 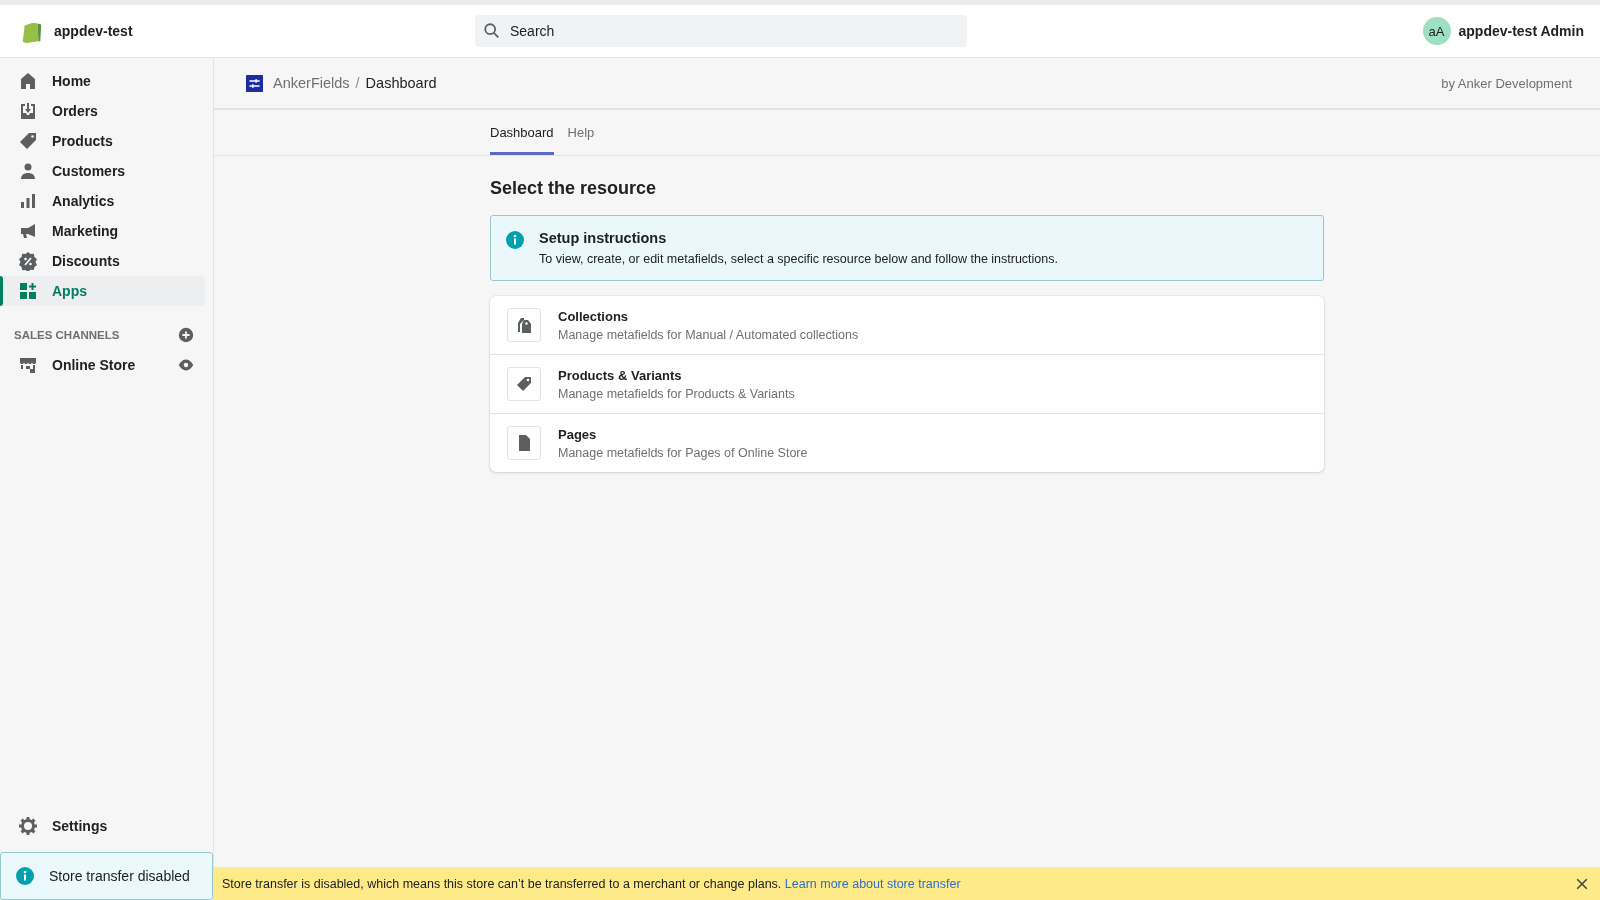 What do you see at coordinates (102, 81) in the screenshot?
I see `nav-item: Home` at bounding box center [102, 81].